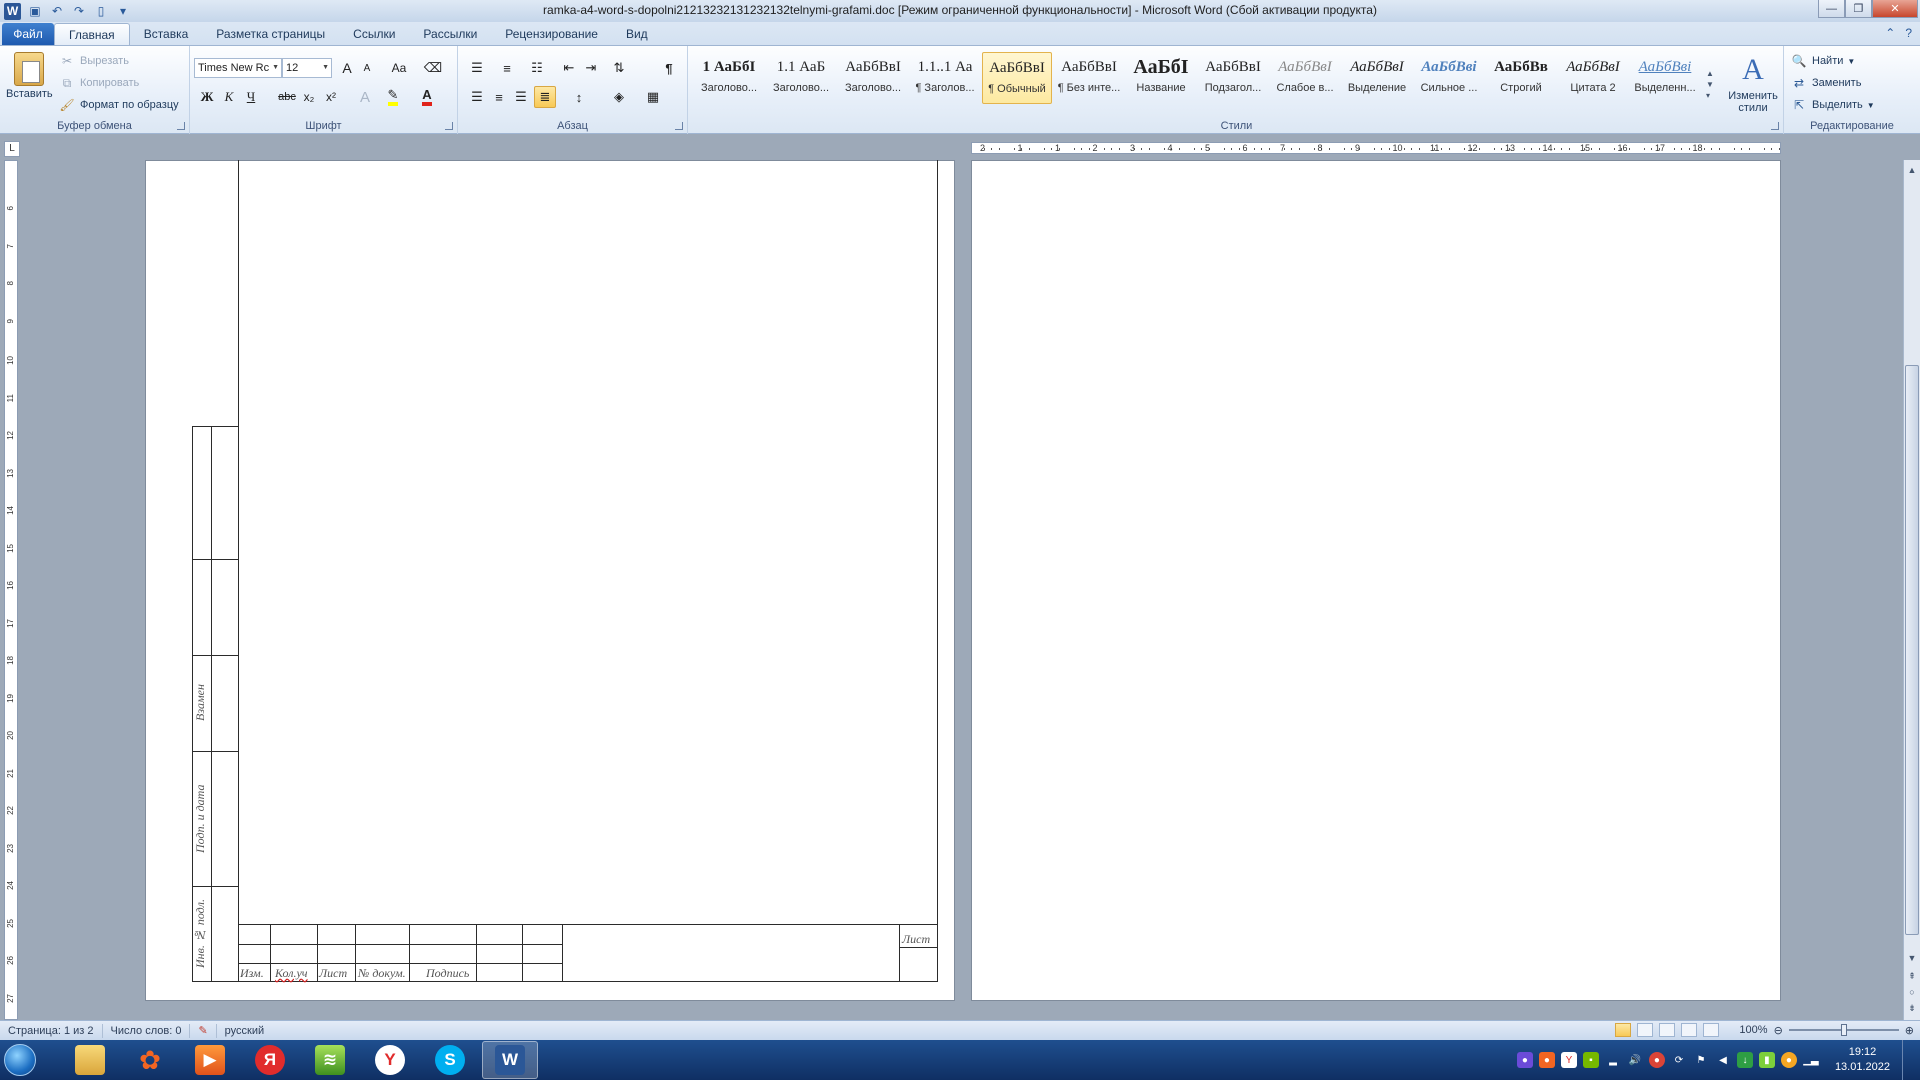  Describe the element at coordinates (12, 149) in the screenshot. I see `tab-selector-icon: L` at that location.